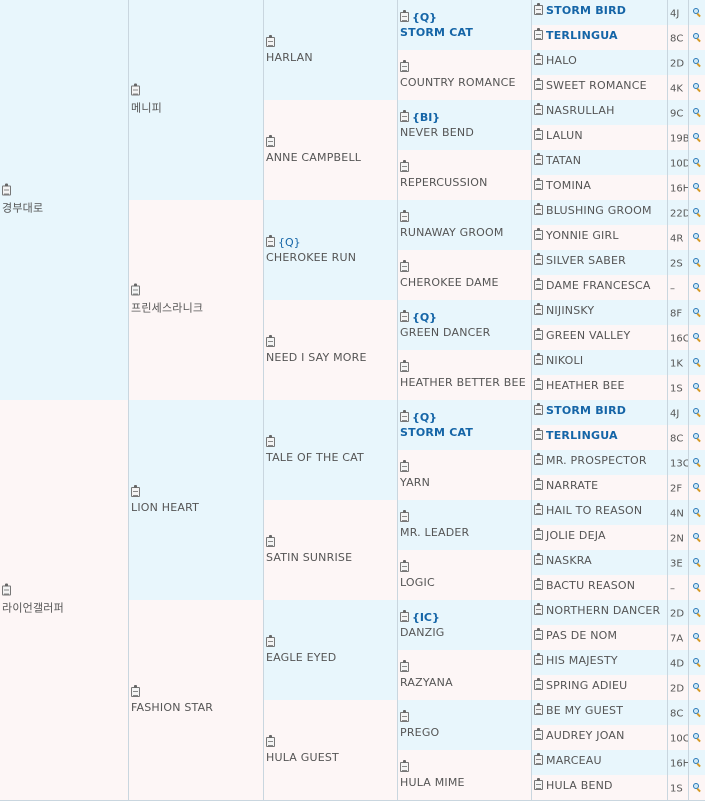  I want to click on horse-name: NASRULLAH, so click(580, 110).